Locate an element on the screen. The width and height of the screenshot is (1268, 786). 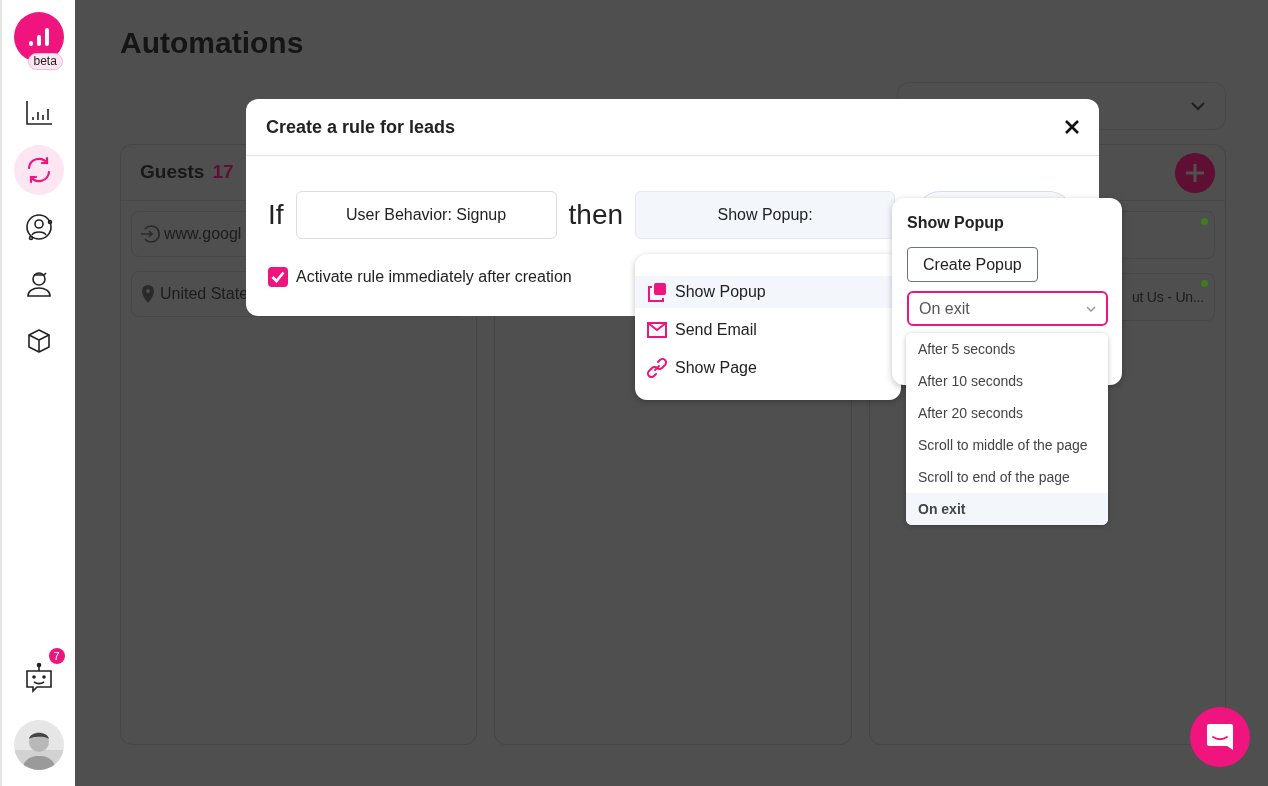
beta-badge: beta is located at coordinates (45, 61).